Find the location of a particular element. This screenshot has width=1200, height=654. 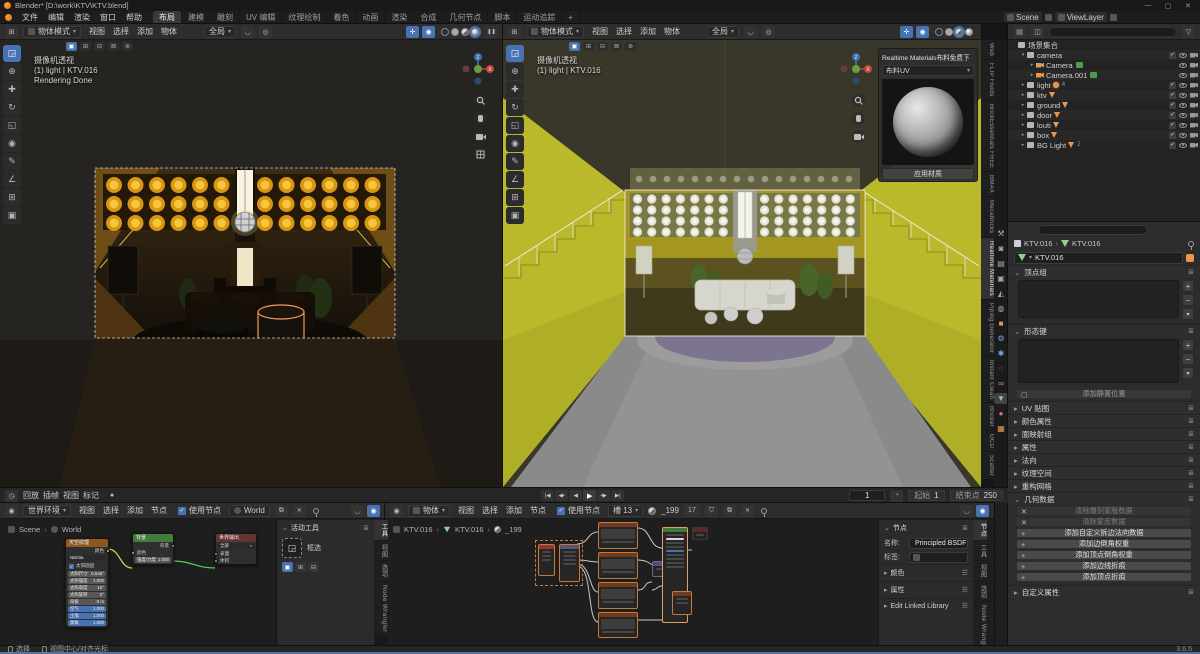

camera-view-icon is located at coordinates (480, 136).